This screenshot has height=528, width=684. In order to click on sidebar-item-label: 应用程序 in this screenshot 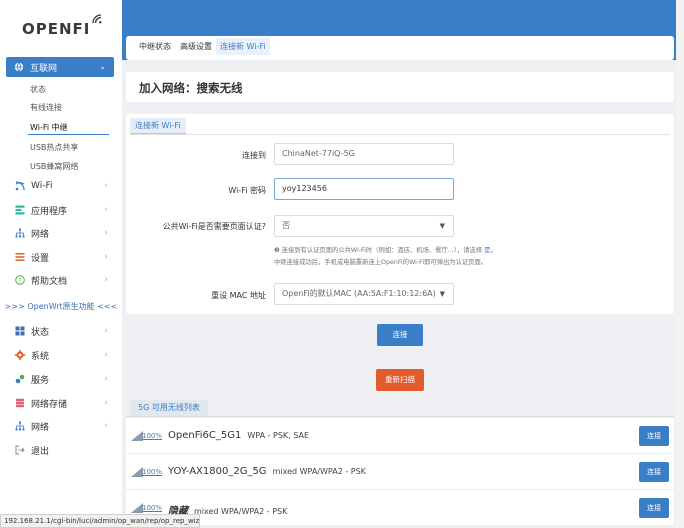, I will do `click(49, 211)`.